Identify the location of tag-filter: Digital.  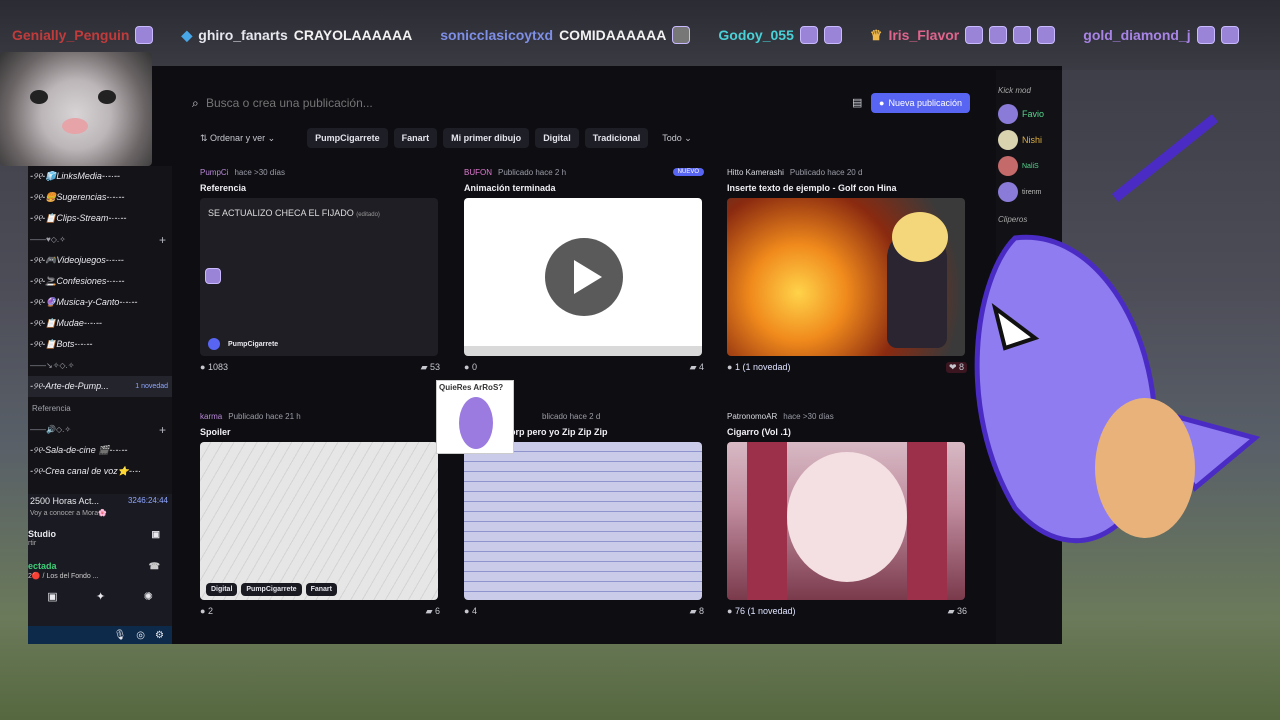
(557, 138).